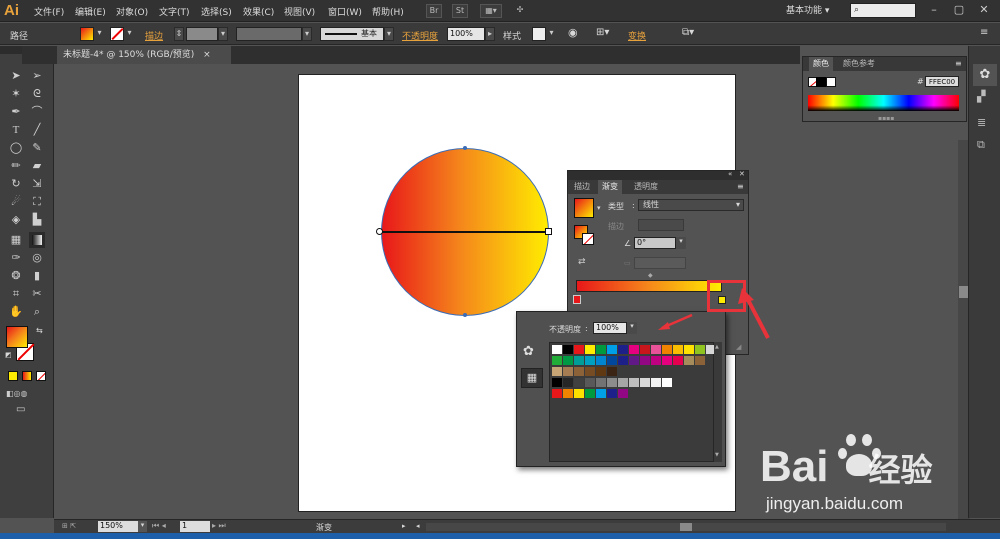 This screenshot has height=539, width=1000. What do you see at coordinates (984, 10) in the screenshot?
I see `close-icon: ✕` at bounding box center [984, 10].